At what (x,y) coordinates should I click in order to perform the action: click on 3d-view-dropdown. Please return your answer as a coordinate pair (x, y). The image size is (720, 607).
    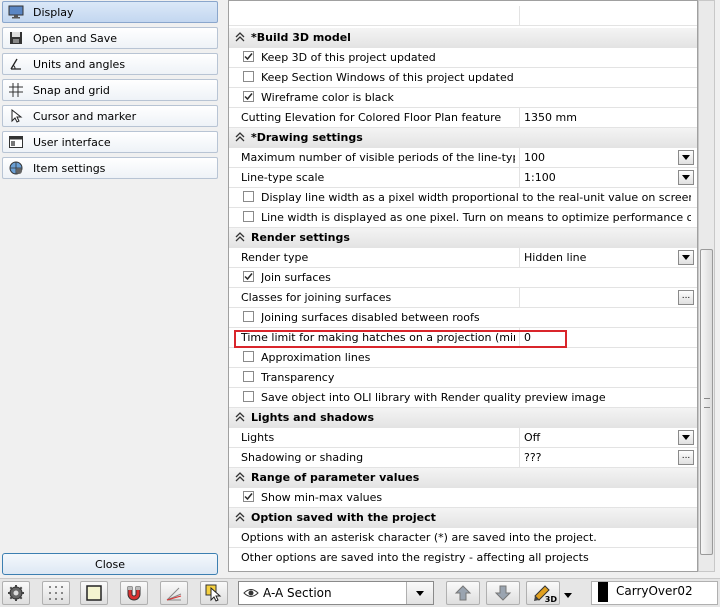
    Looking at the image, I should click on (568, 594).